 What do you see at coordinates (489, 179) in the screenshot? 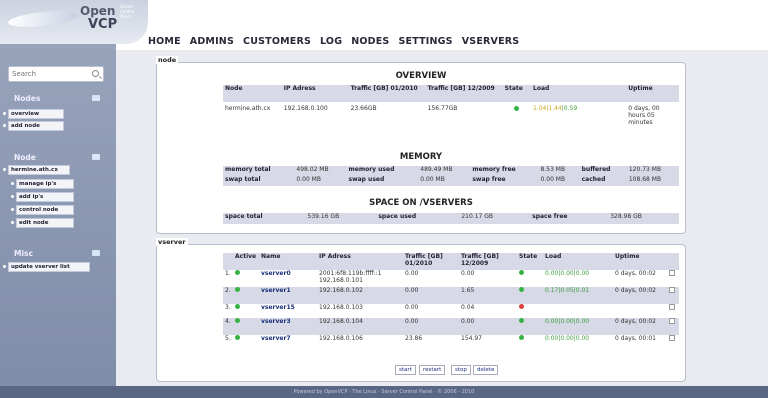
I see `mem-label: swap free` at bounding box center [489, 179].